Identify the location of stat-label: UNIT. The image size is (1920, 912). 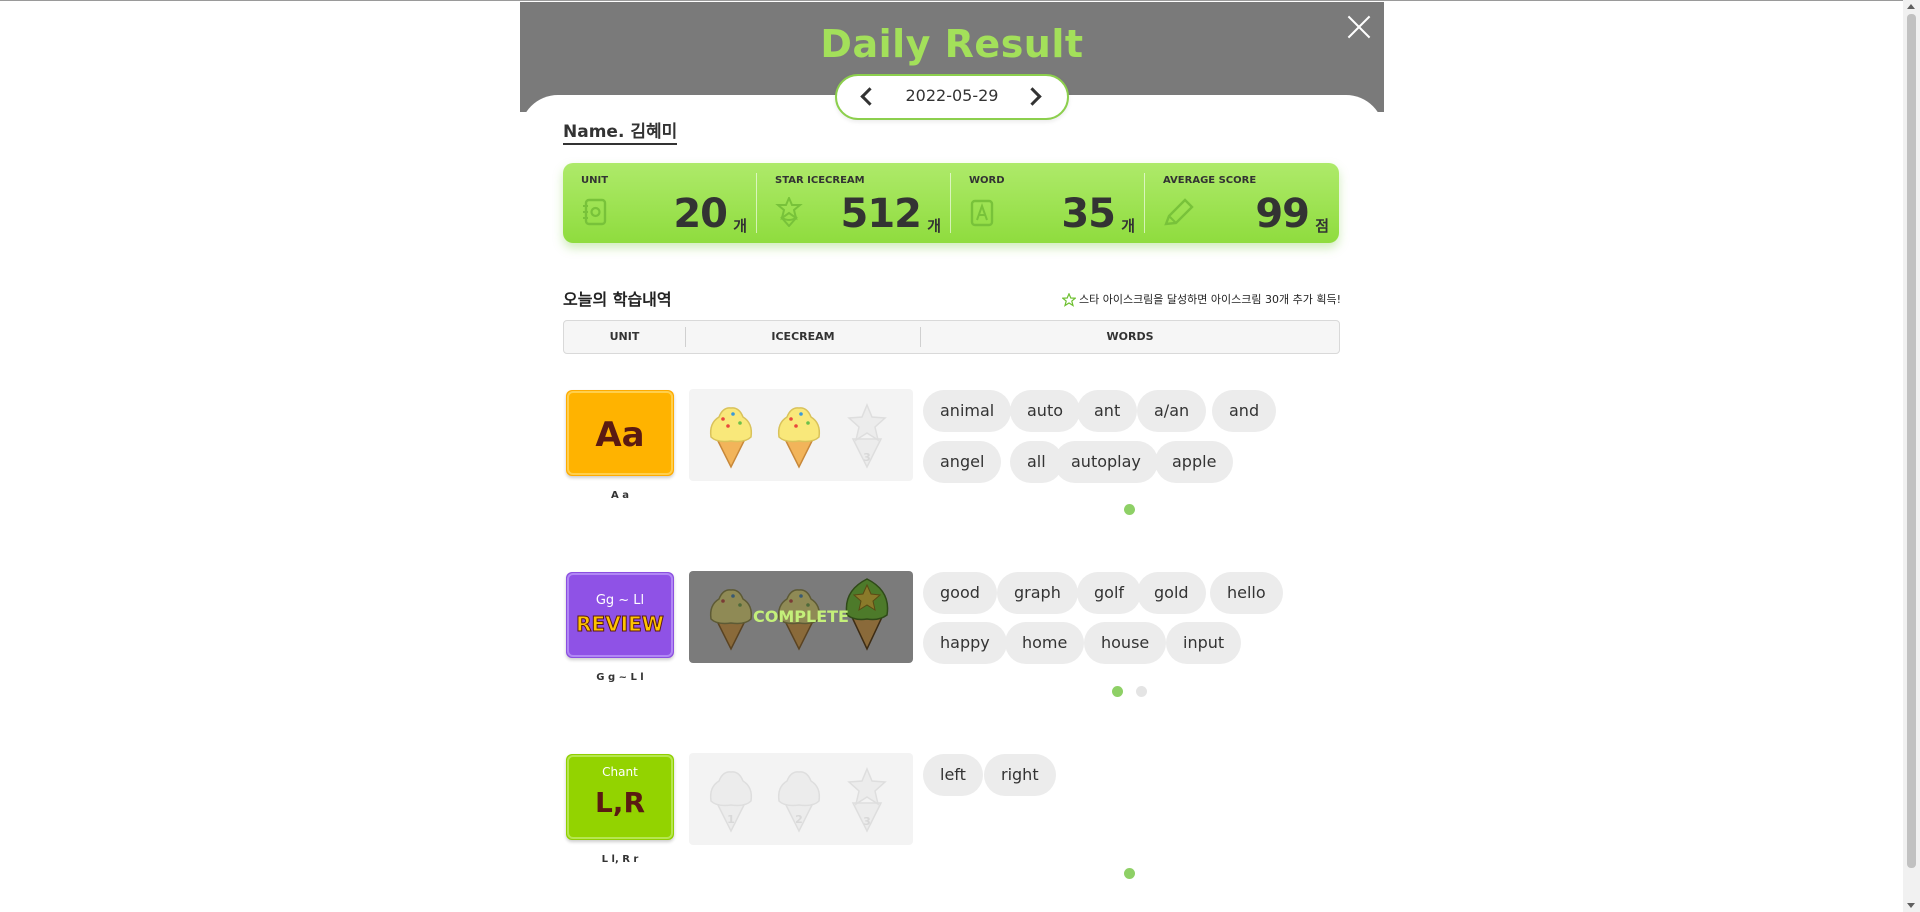
(595, 180).